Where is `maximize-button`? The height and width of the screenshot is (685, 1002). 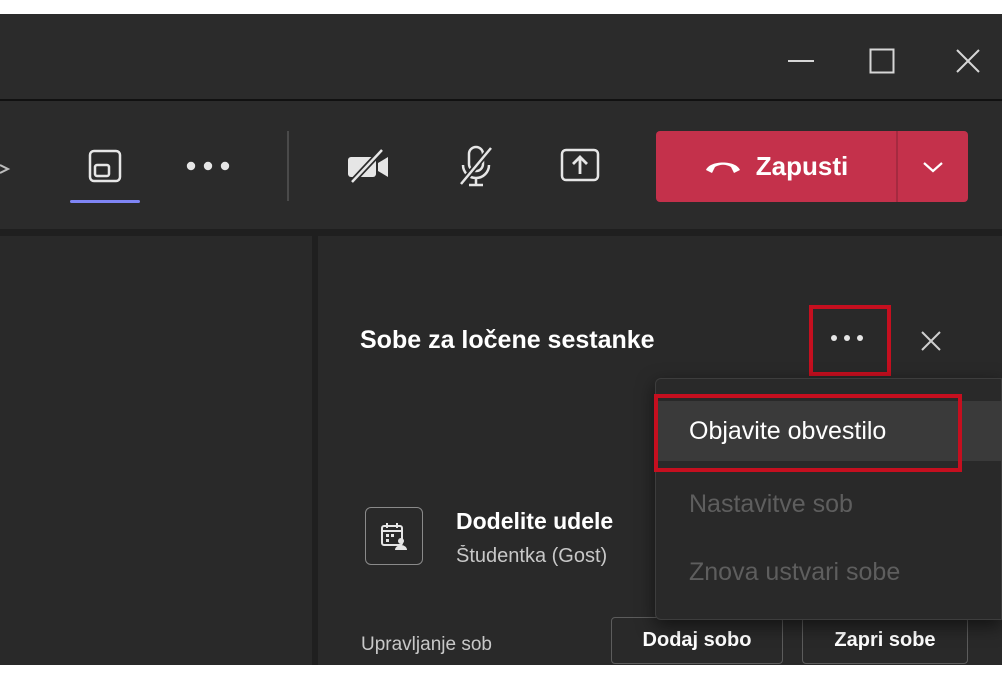 maximize-button is located at coordinates (882, 61).